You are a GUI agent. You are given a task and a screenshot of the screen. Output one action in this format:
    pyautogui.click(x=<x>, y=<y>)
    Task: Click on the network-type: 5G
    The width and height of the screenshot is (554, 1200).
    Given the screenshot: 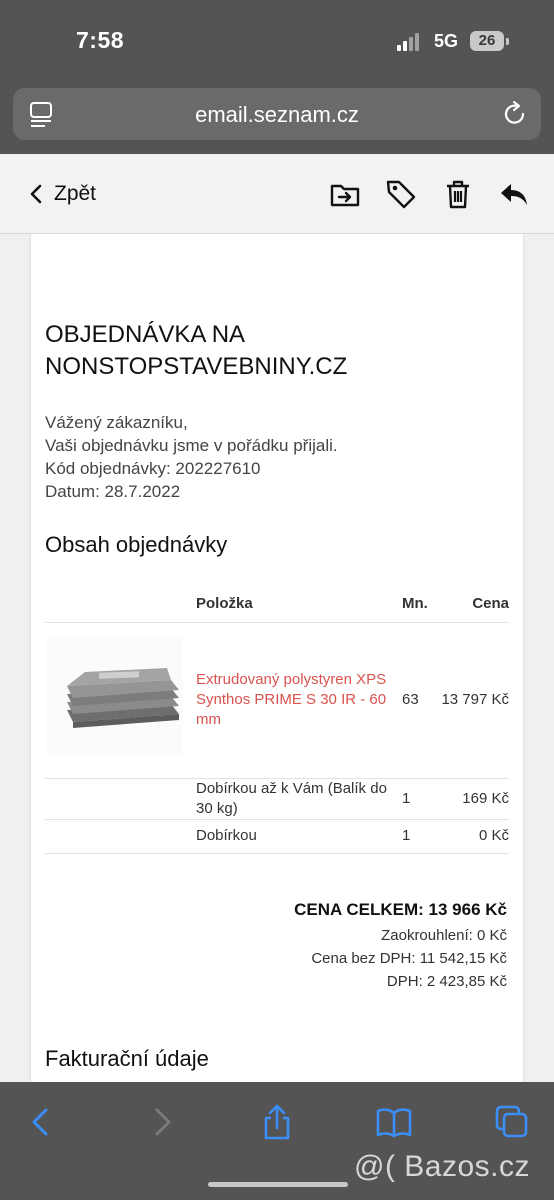 What is the action you would take?
    pyautogui.click(x=446, y=41)
    